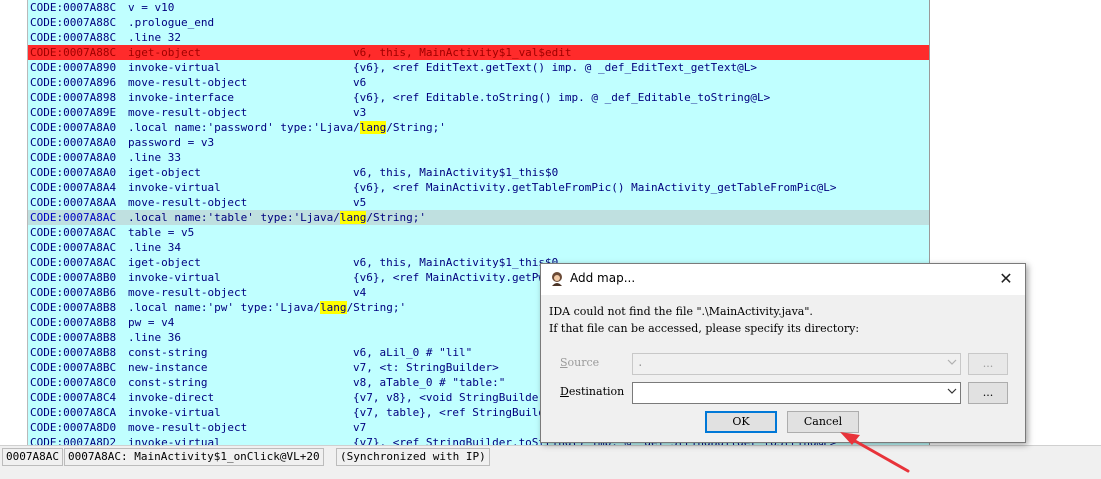 The width and height of the screenshot is (1101, 479). Describe the element at coordinates (161, 232) in the screenshot. I see `code-instruction: table = v5` at that location.